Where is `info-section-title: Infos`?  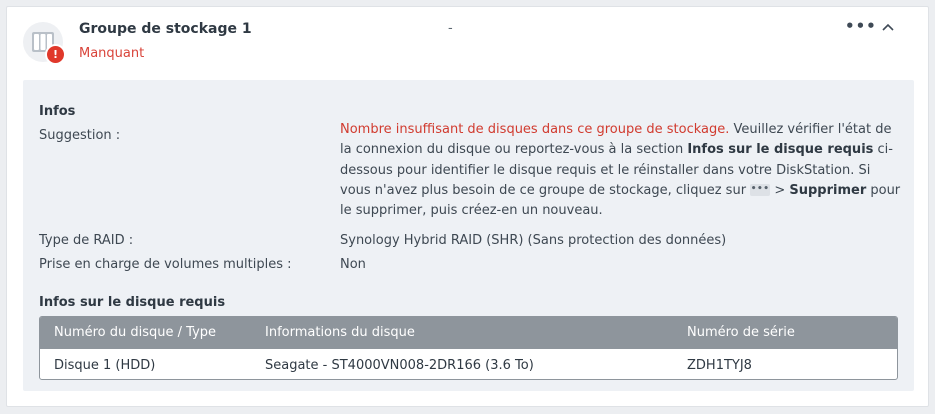 info-section-title: Infos is located at coordinates (57, 111).